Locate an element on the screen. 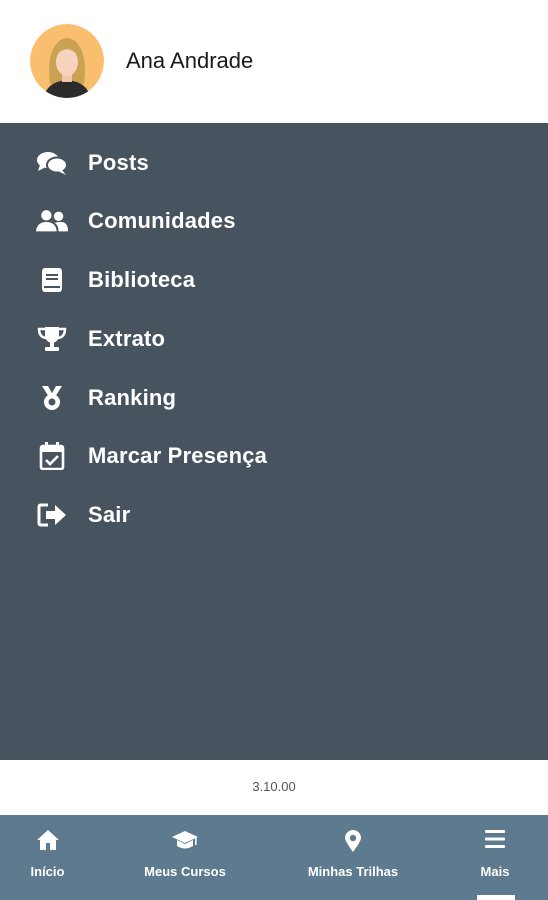 This screenshot has height=900, width=548. version-bar: 3.10.00 is located at coordinates (274, 787).